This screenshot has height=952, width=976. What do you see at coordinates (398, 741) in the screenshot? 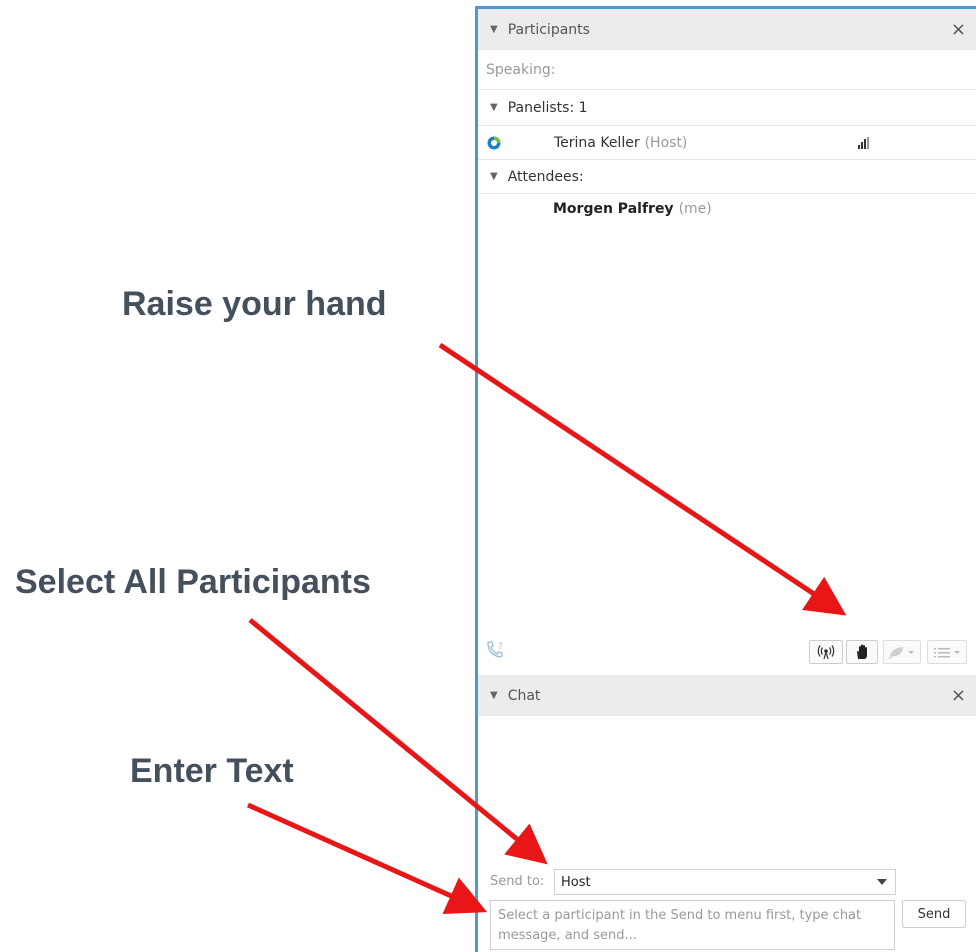
I see `arrow-select-all` at bounding box center [398, 741].